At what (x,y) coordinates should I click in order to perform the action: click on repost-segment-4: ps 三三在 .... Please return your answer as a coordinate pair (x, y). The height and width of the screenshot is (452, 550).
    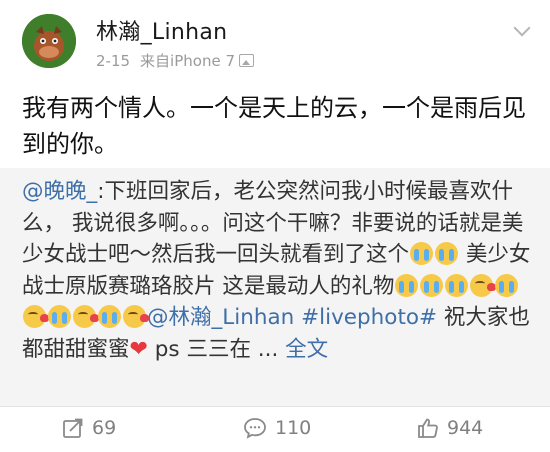
    Looking at the image, I should click on (216, 349).